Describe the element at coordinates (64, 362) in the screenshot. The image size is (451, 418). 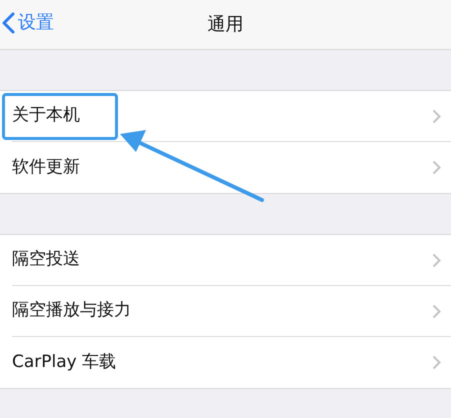
I see `row-label: CarPlay 车载` at that location.